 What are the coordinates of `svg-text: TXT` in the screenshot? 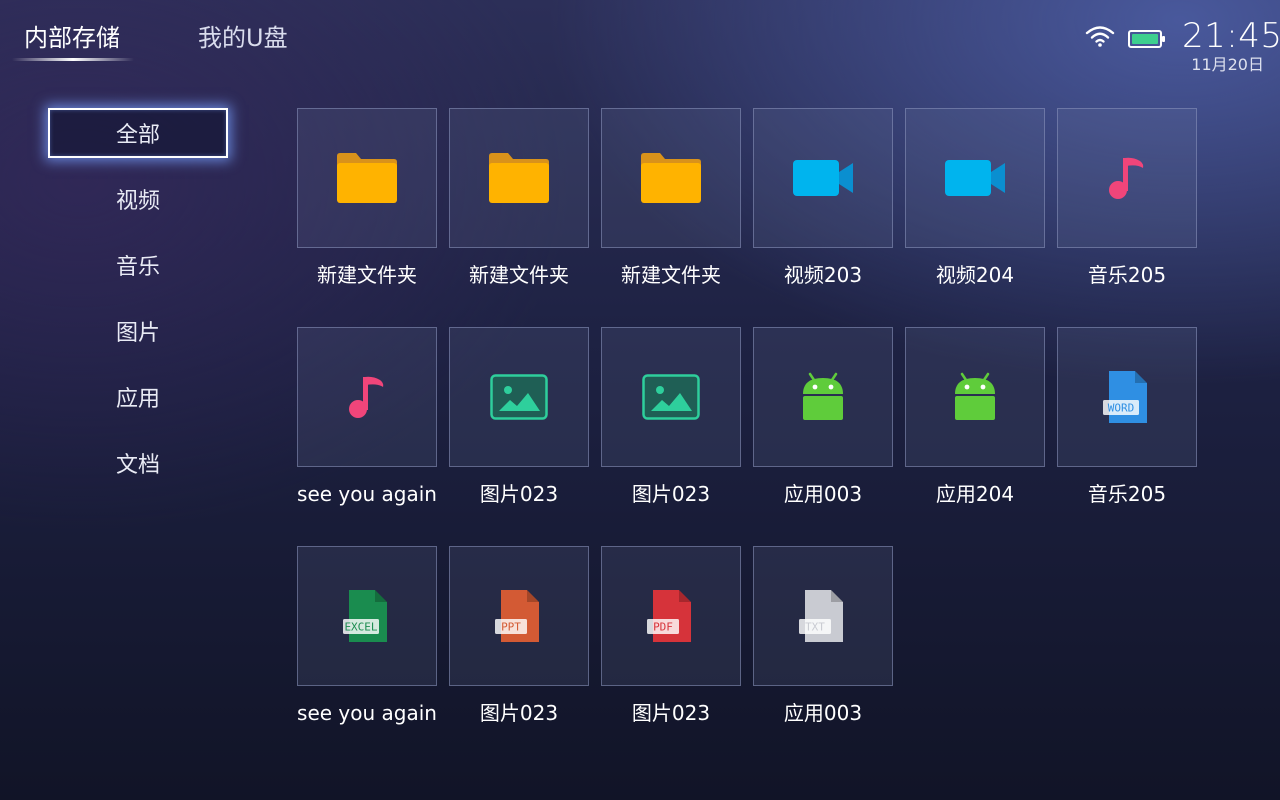 It's located at (815, 627).